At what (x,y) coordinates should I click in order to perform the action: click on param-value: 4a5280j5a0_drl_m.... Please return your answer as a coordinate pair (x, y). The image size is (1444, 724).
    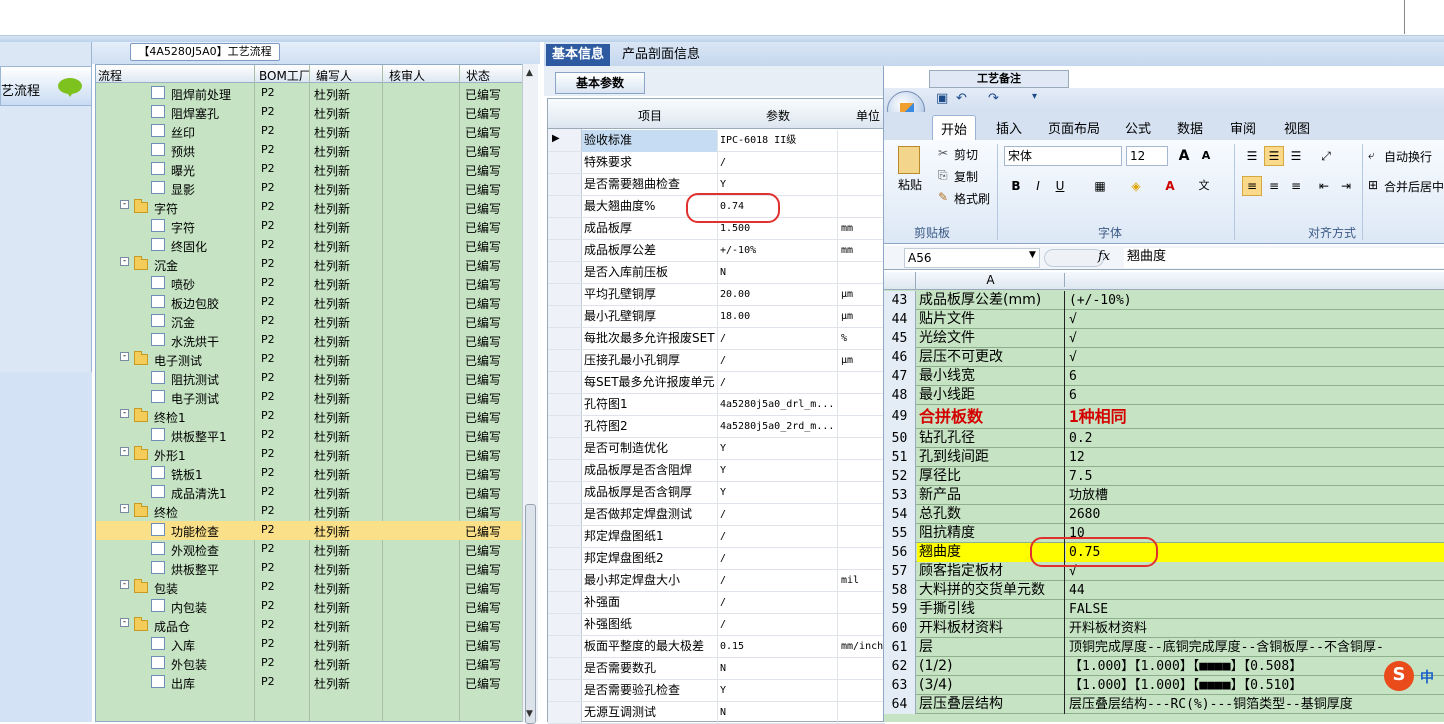
    Looking at the image, I should click on (778, 405).